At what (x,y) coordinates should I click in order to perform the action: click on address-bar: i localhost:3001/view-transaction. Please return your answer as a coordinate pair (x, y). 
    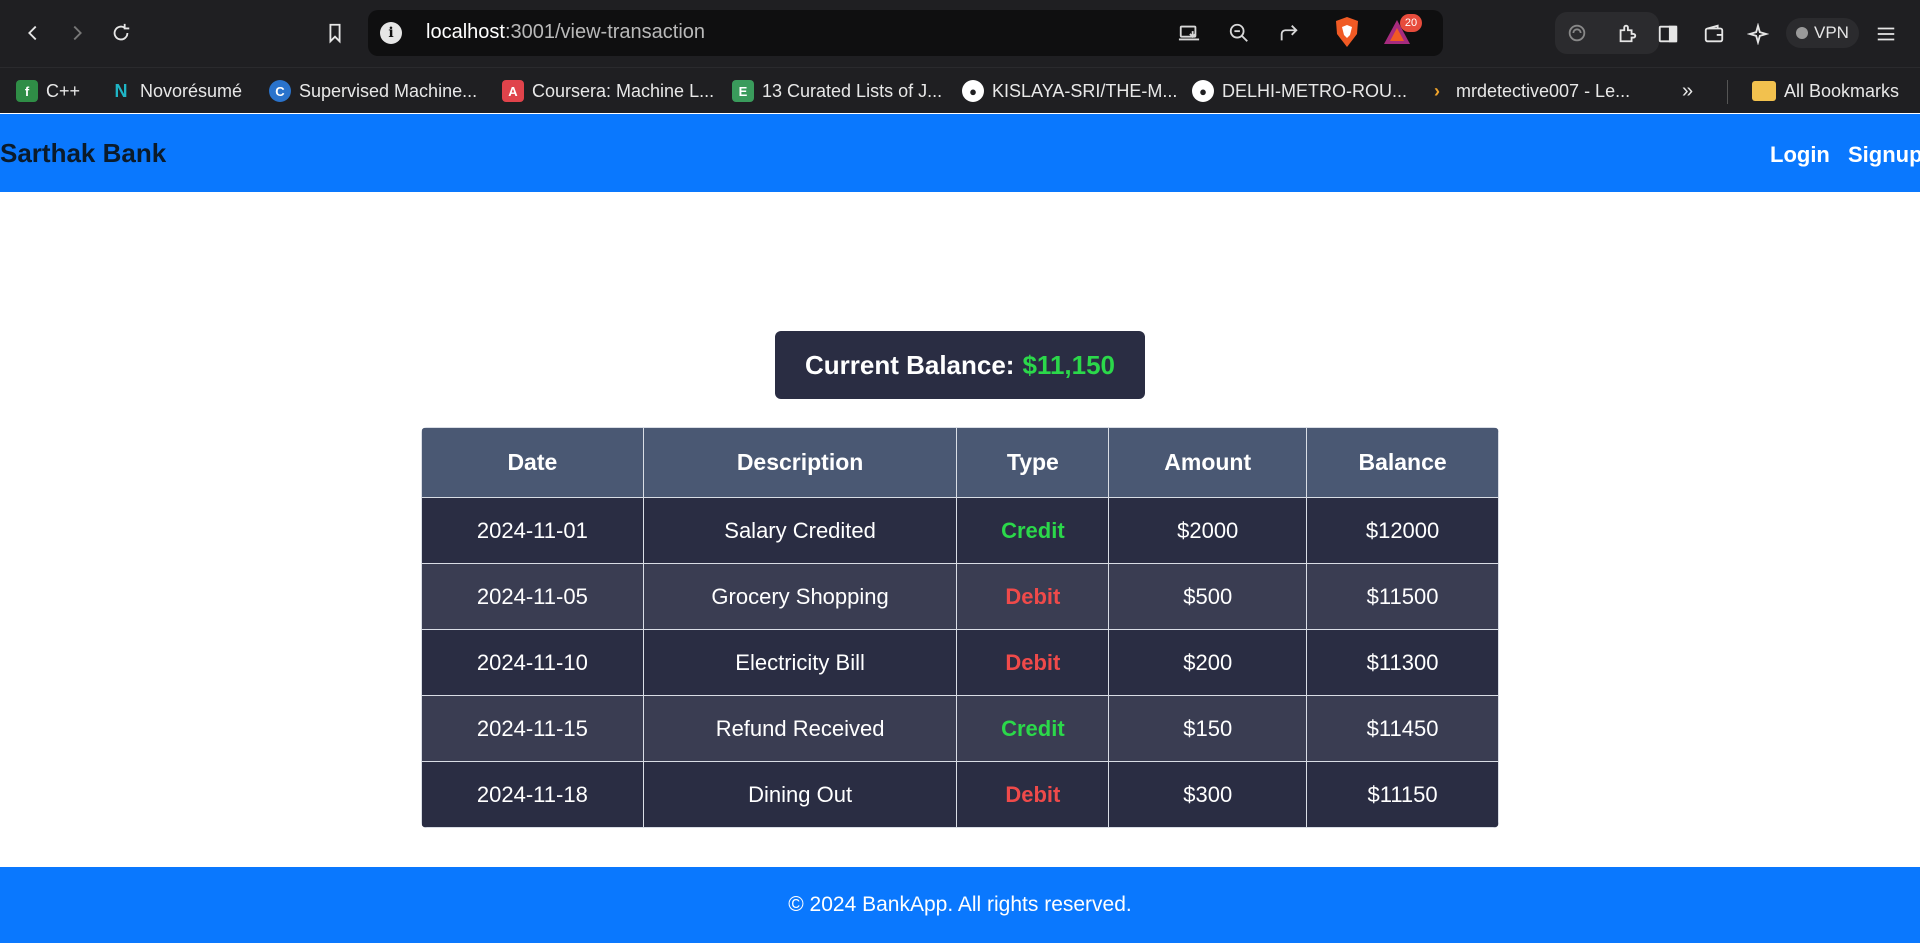
    Looking at the image, I should click on (905, 33).